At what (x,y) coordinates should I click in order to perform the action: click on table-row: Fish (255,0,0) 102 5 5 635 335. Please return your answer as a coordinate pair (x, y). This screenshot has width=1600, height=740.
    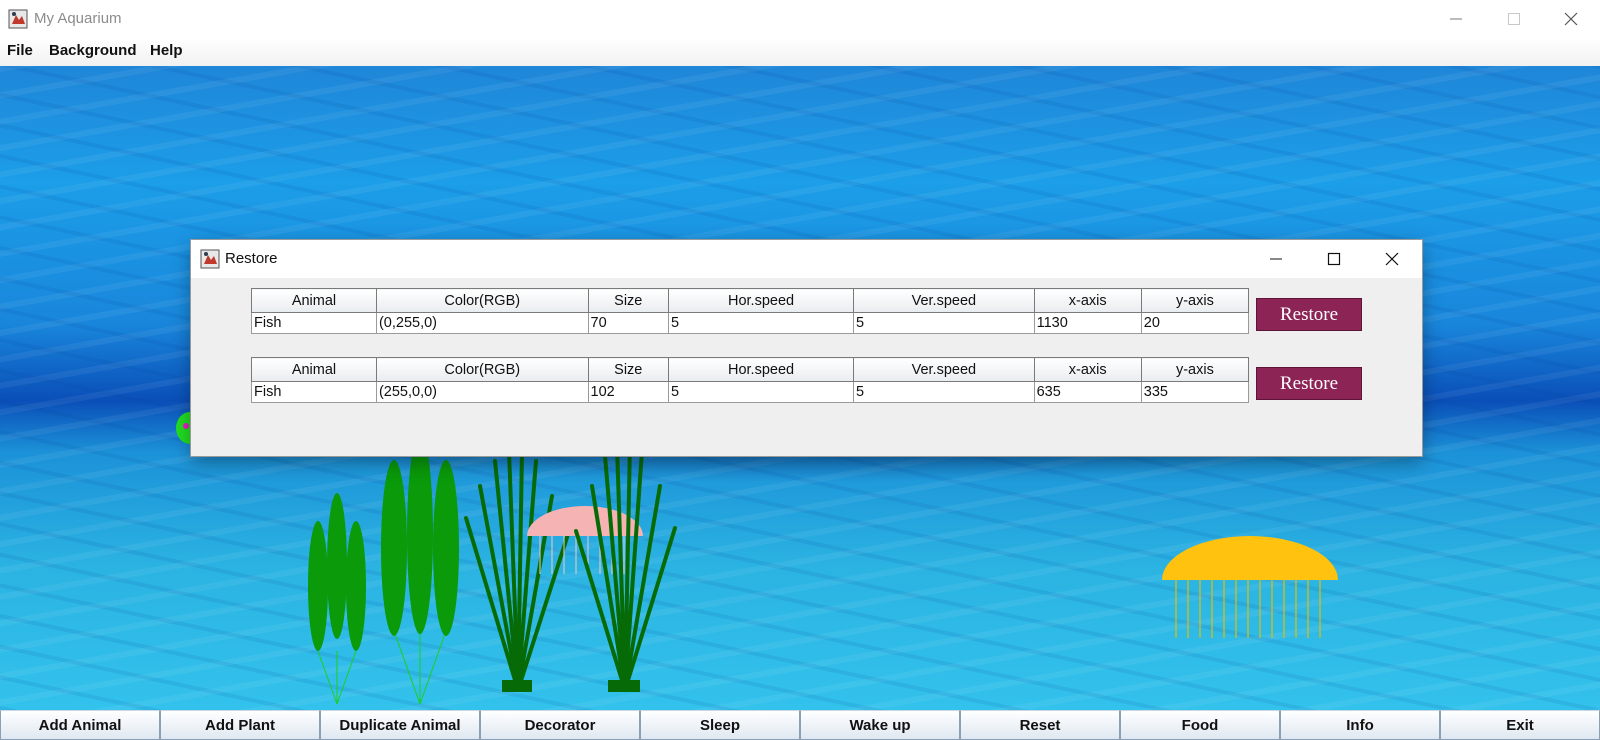
    Looking at the image, I should click on (750, 392).